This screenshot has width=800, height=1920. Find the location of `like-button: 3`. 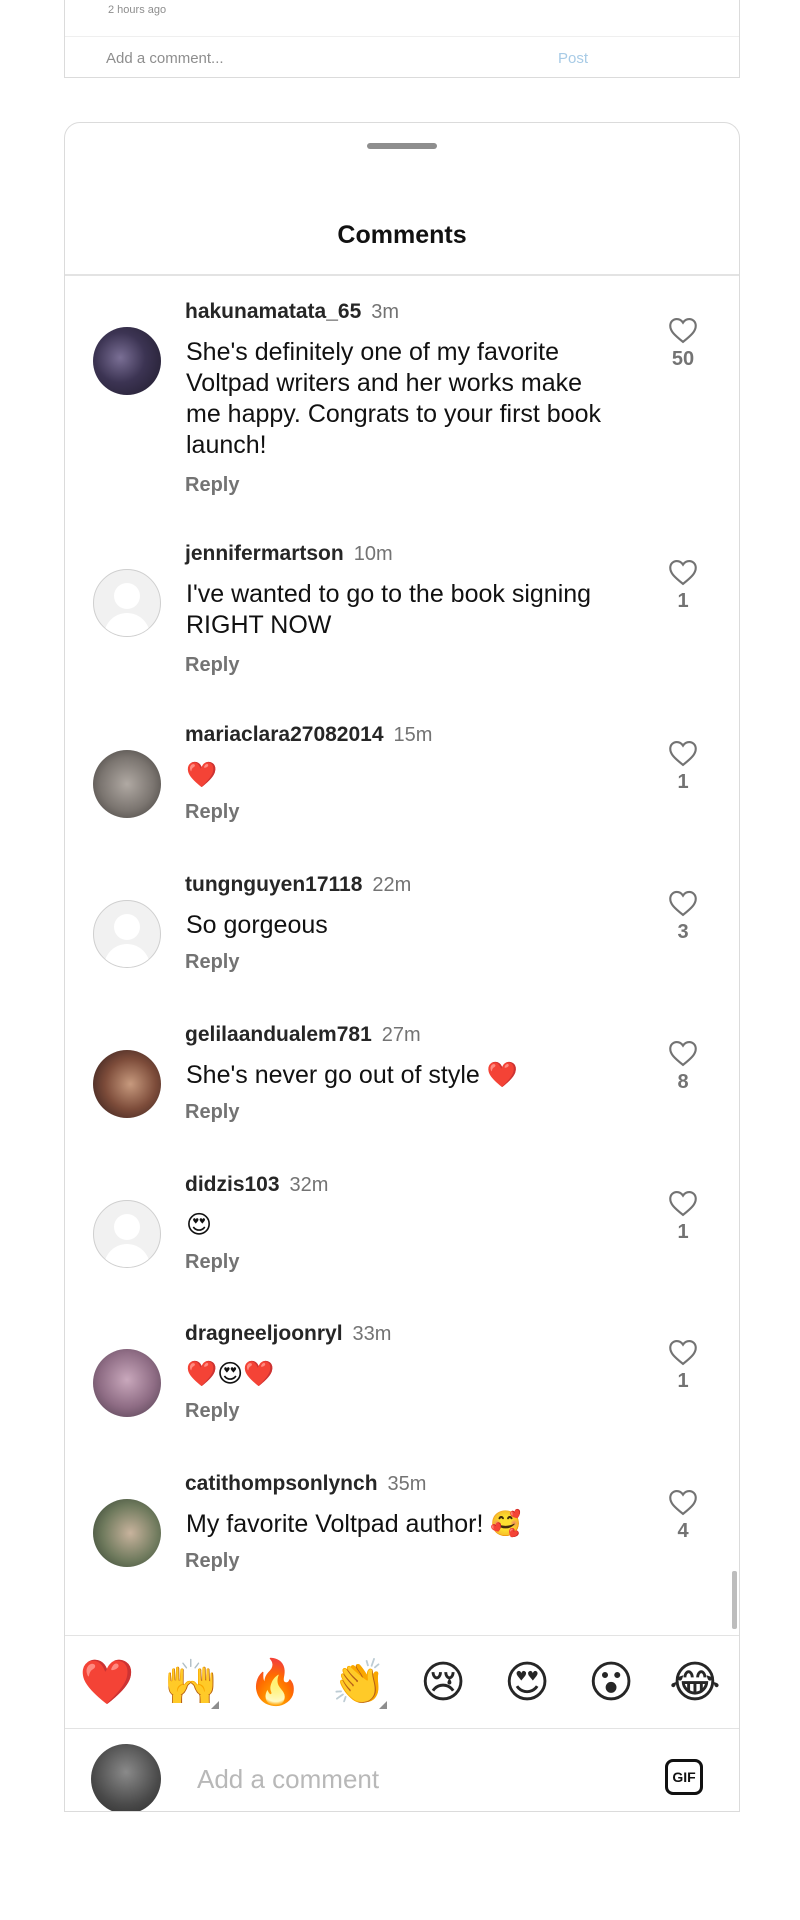

like-button: 3 is located at coordinates (683, 916).